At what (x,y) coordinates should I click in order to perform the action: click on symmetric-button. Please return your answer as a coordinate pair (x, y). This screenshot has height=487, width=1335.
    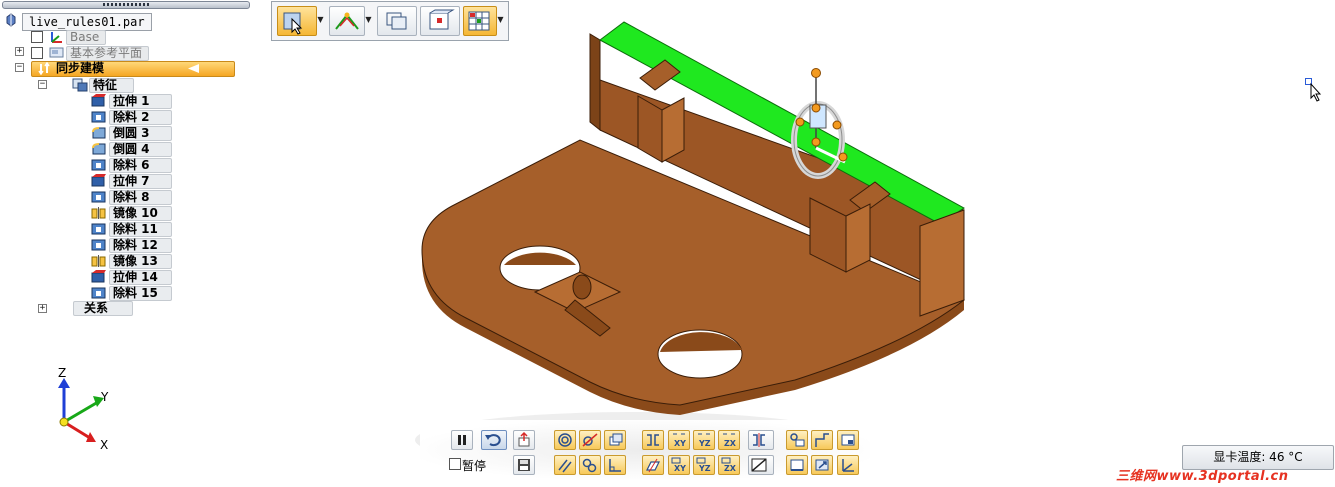
    Looking at the image, I should click on (653, 440).